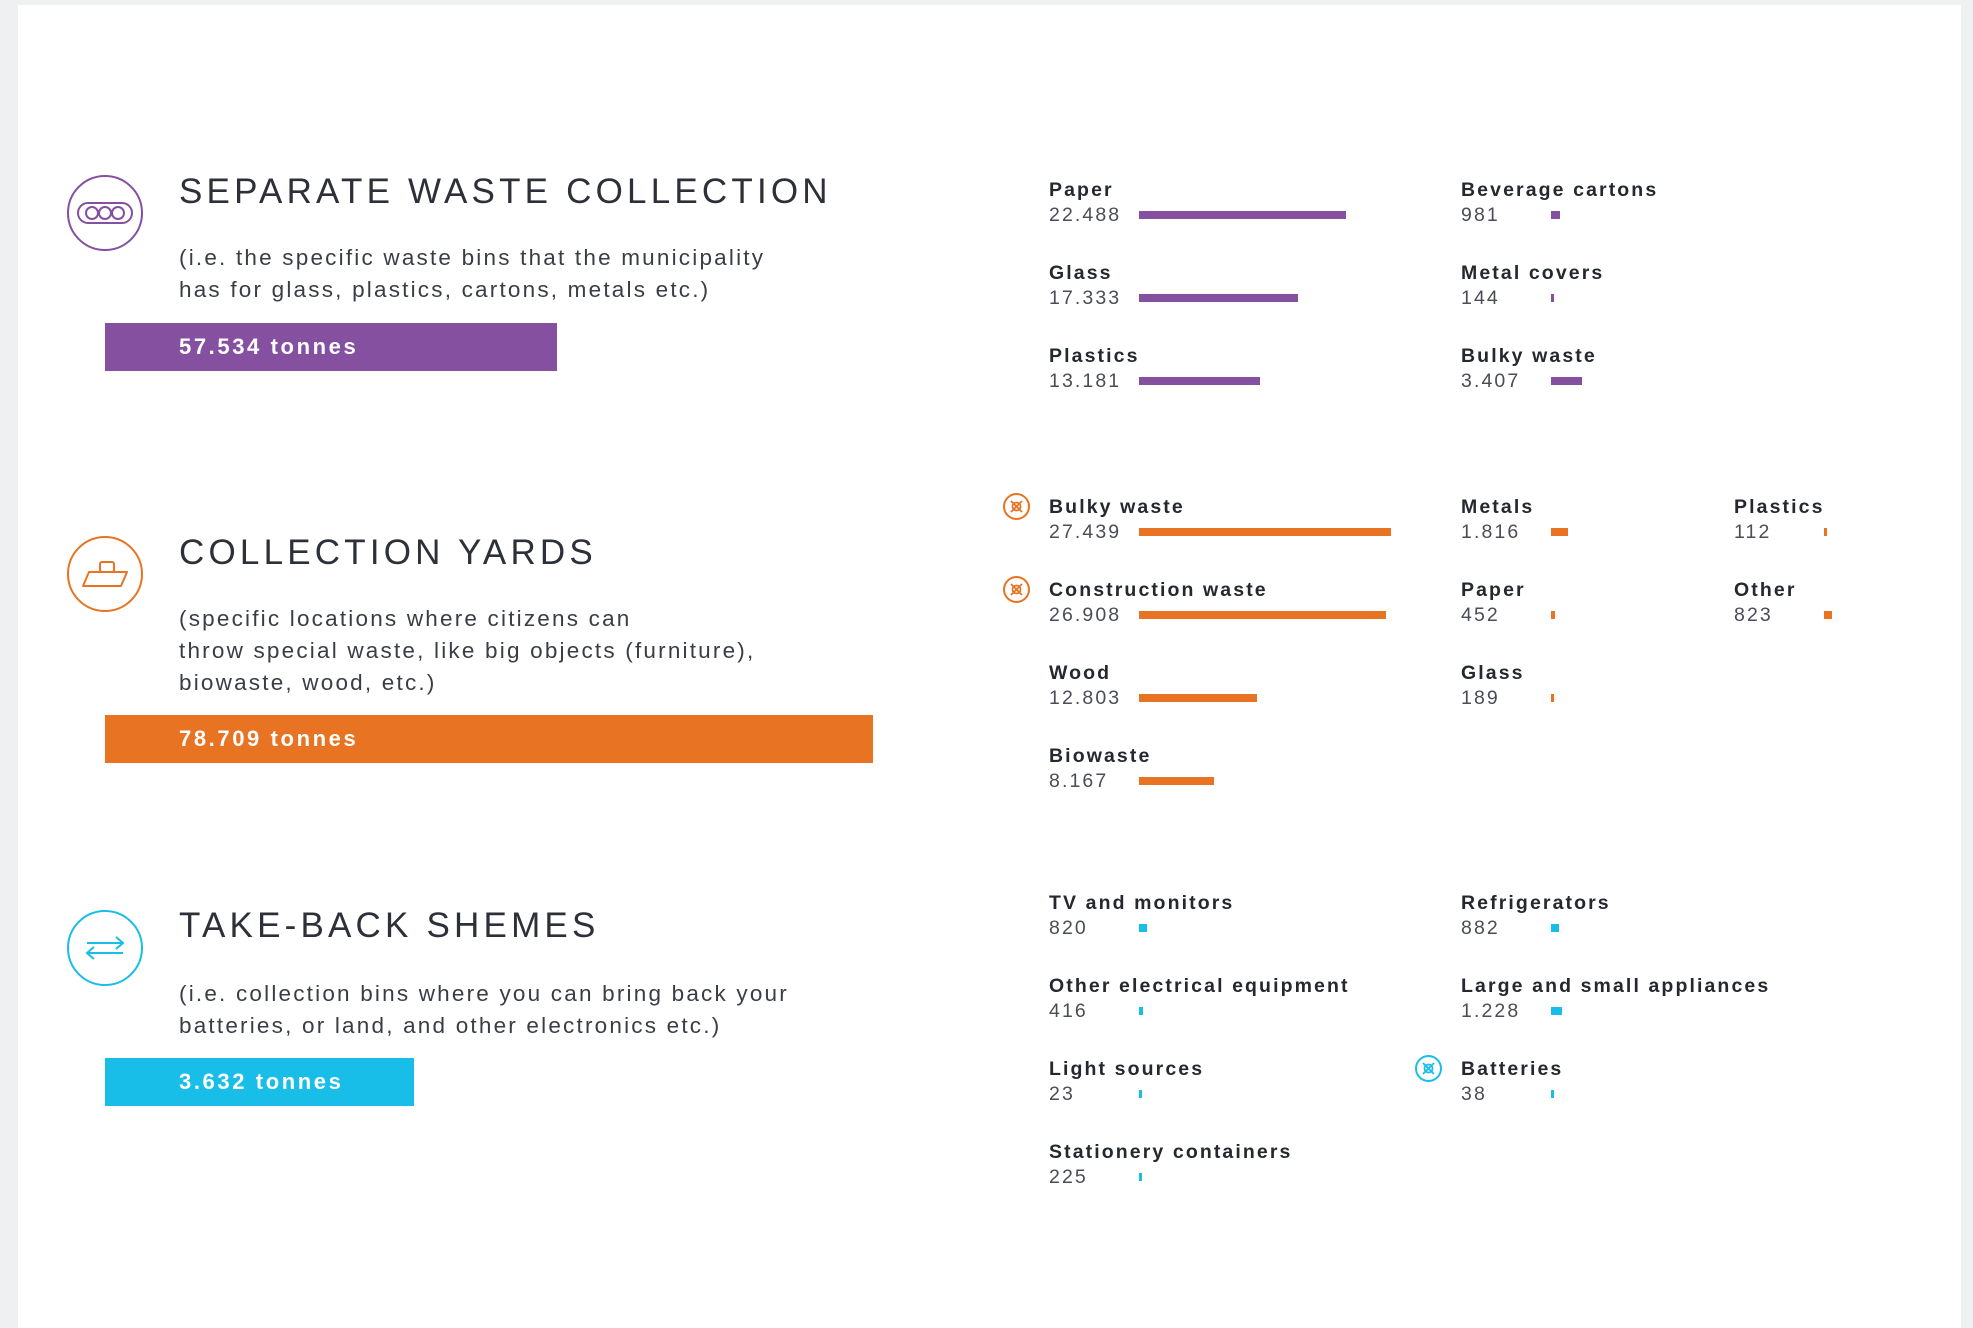 The width and height of the screenshot is (1973, 1328). What do you see at coordinates (1508, 615) in the screenshot?
I see `chart-item-row: 452` at bounding box center [1508, 615].